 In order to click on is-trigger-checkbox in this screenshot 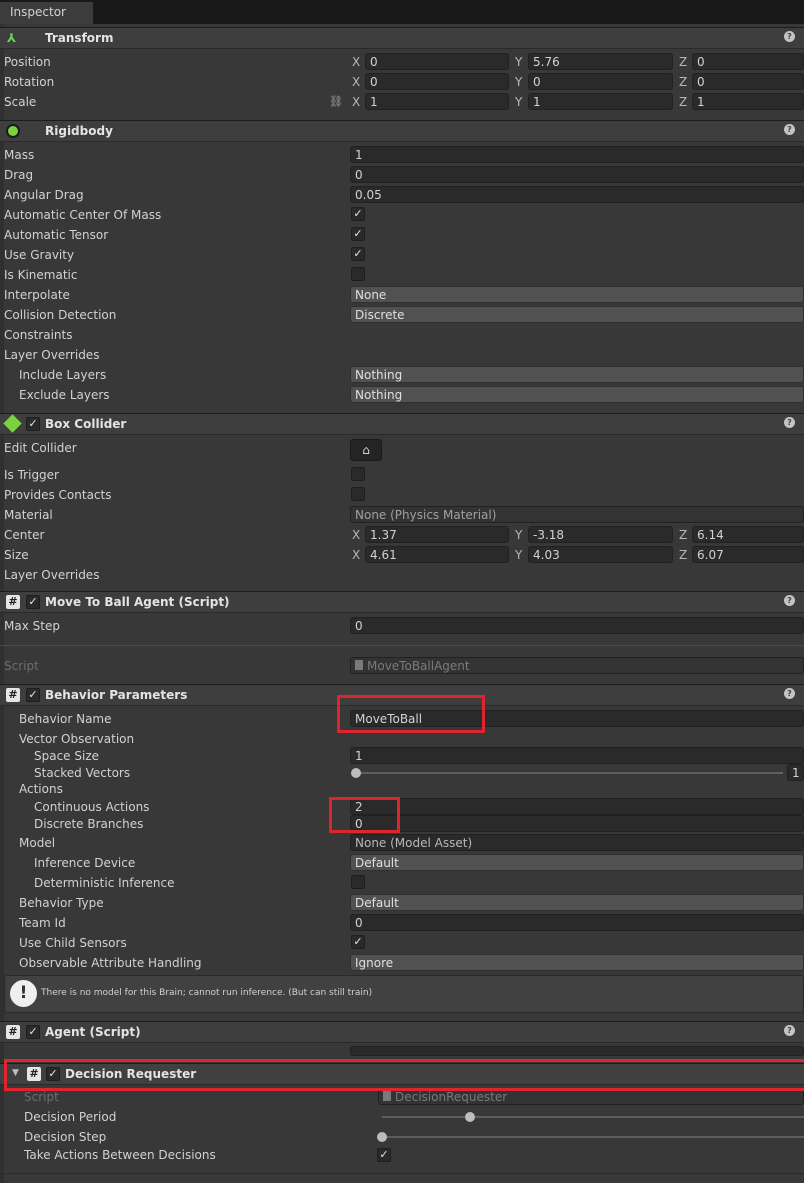, I will do `click(358, 474)`.